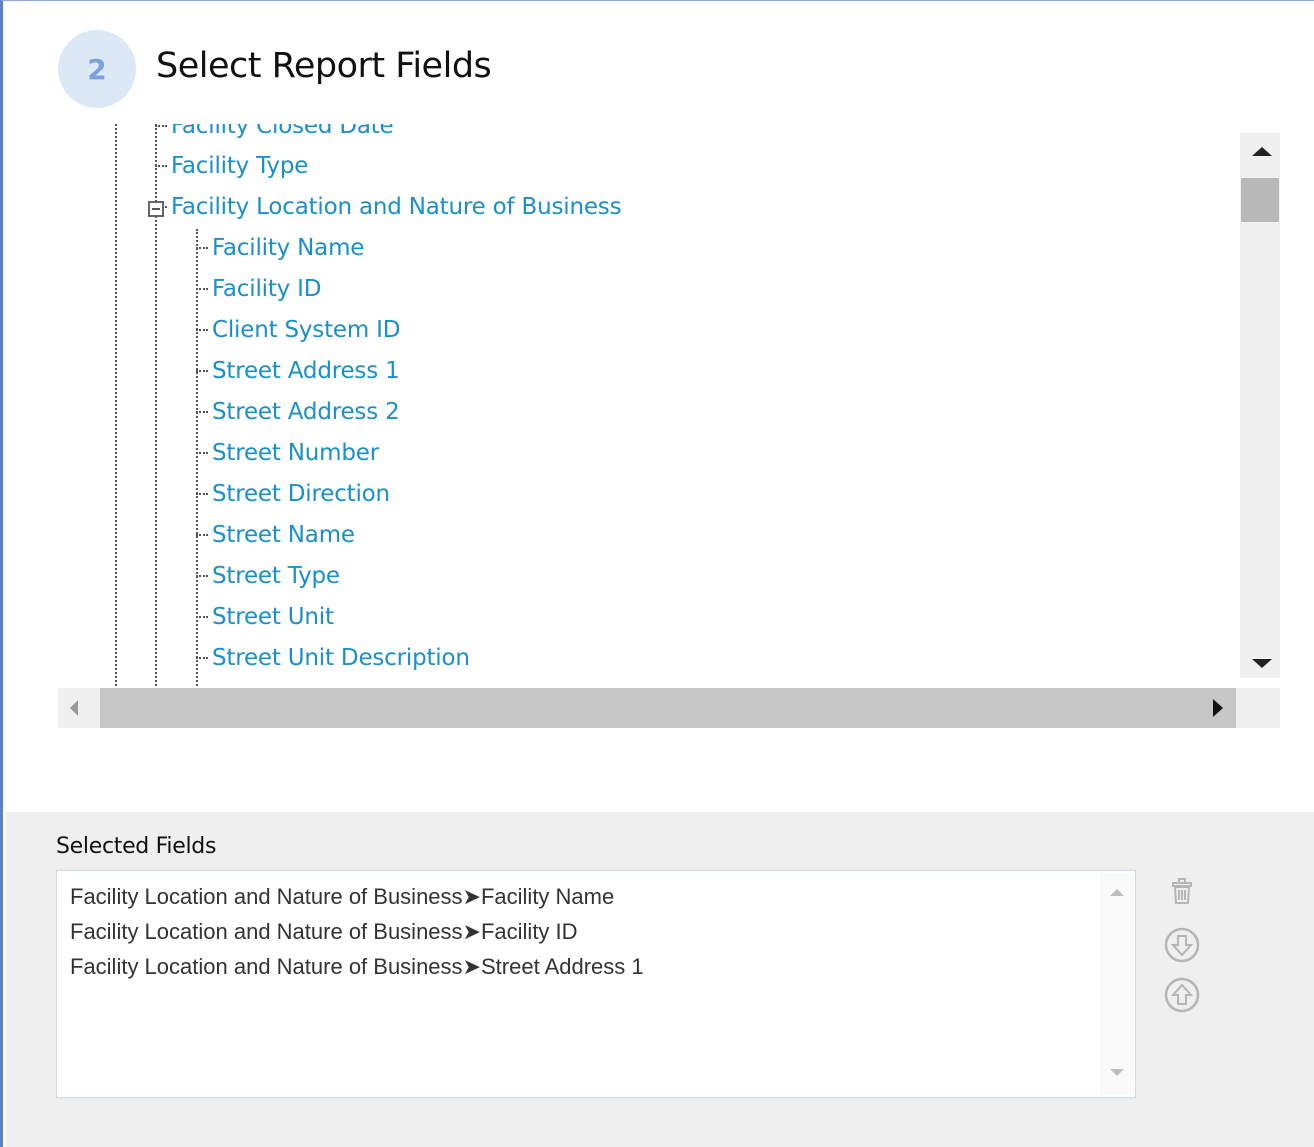 Image resolution: width=1314 pixels, height=1147 pixels. I want to click on tree-group-label: Facility Location and Nature of Business, so click(396, 207).